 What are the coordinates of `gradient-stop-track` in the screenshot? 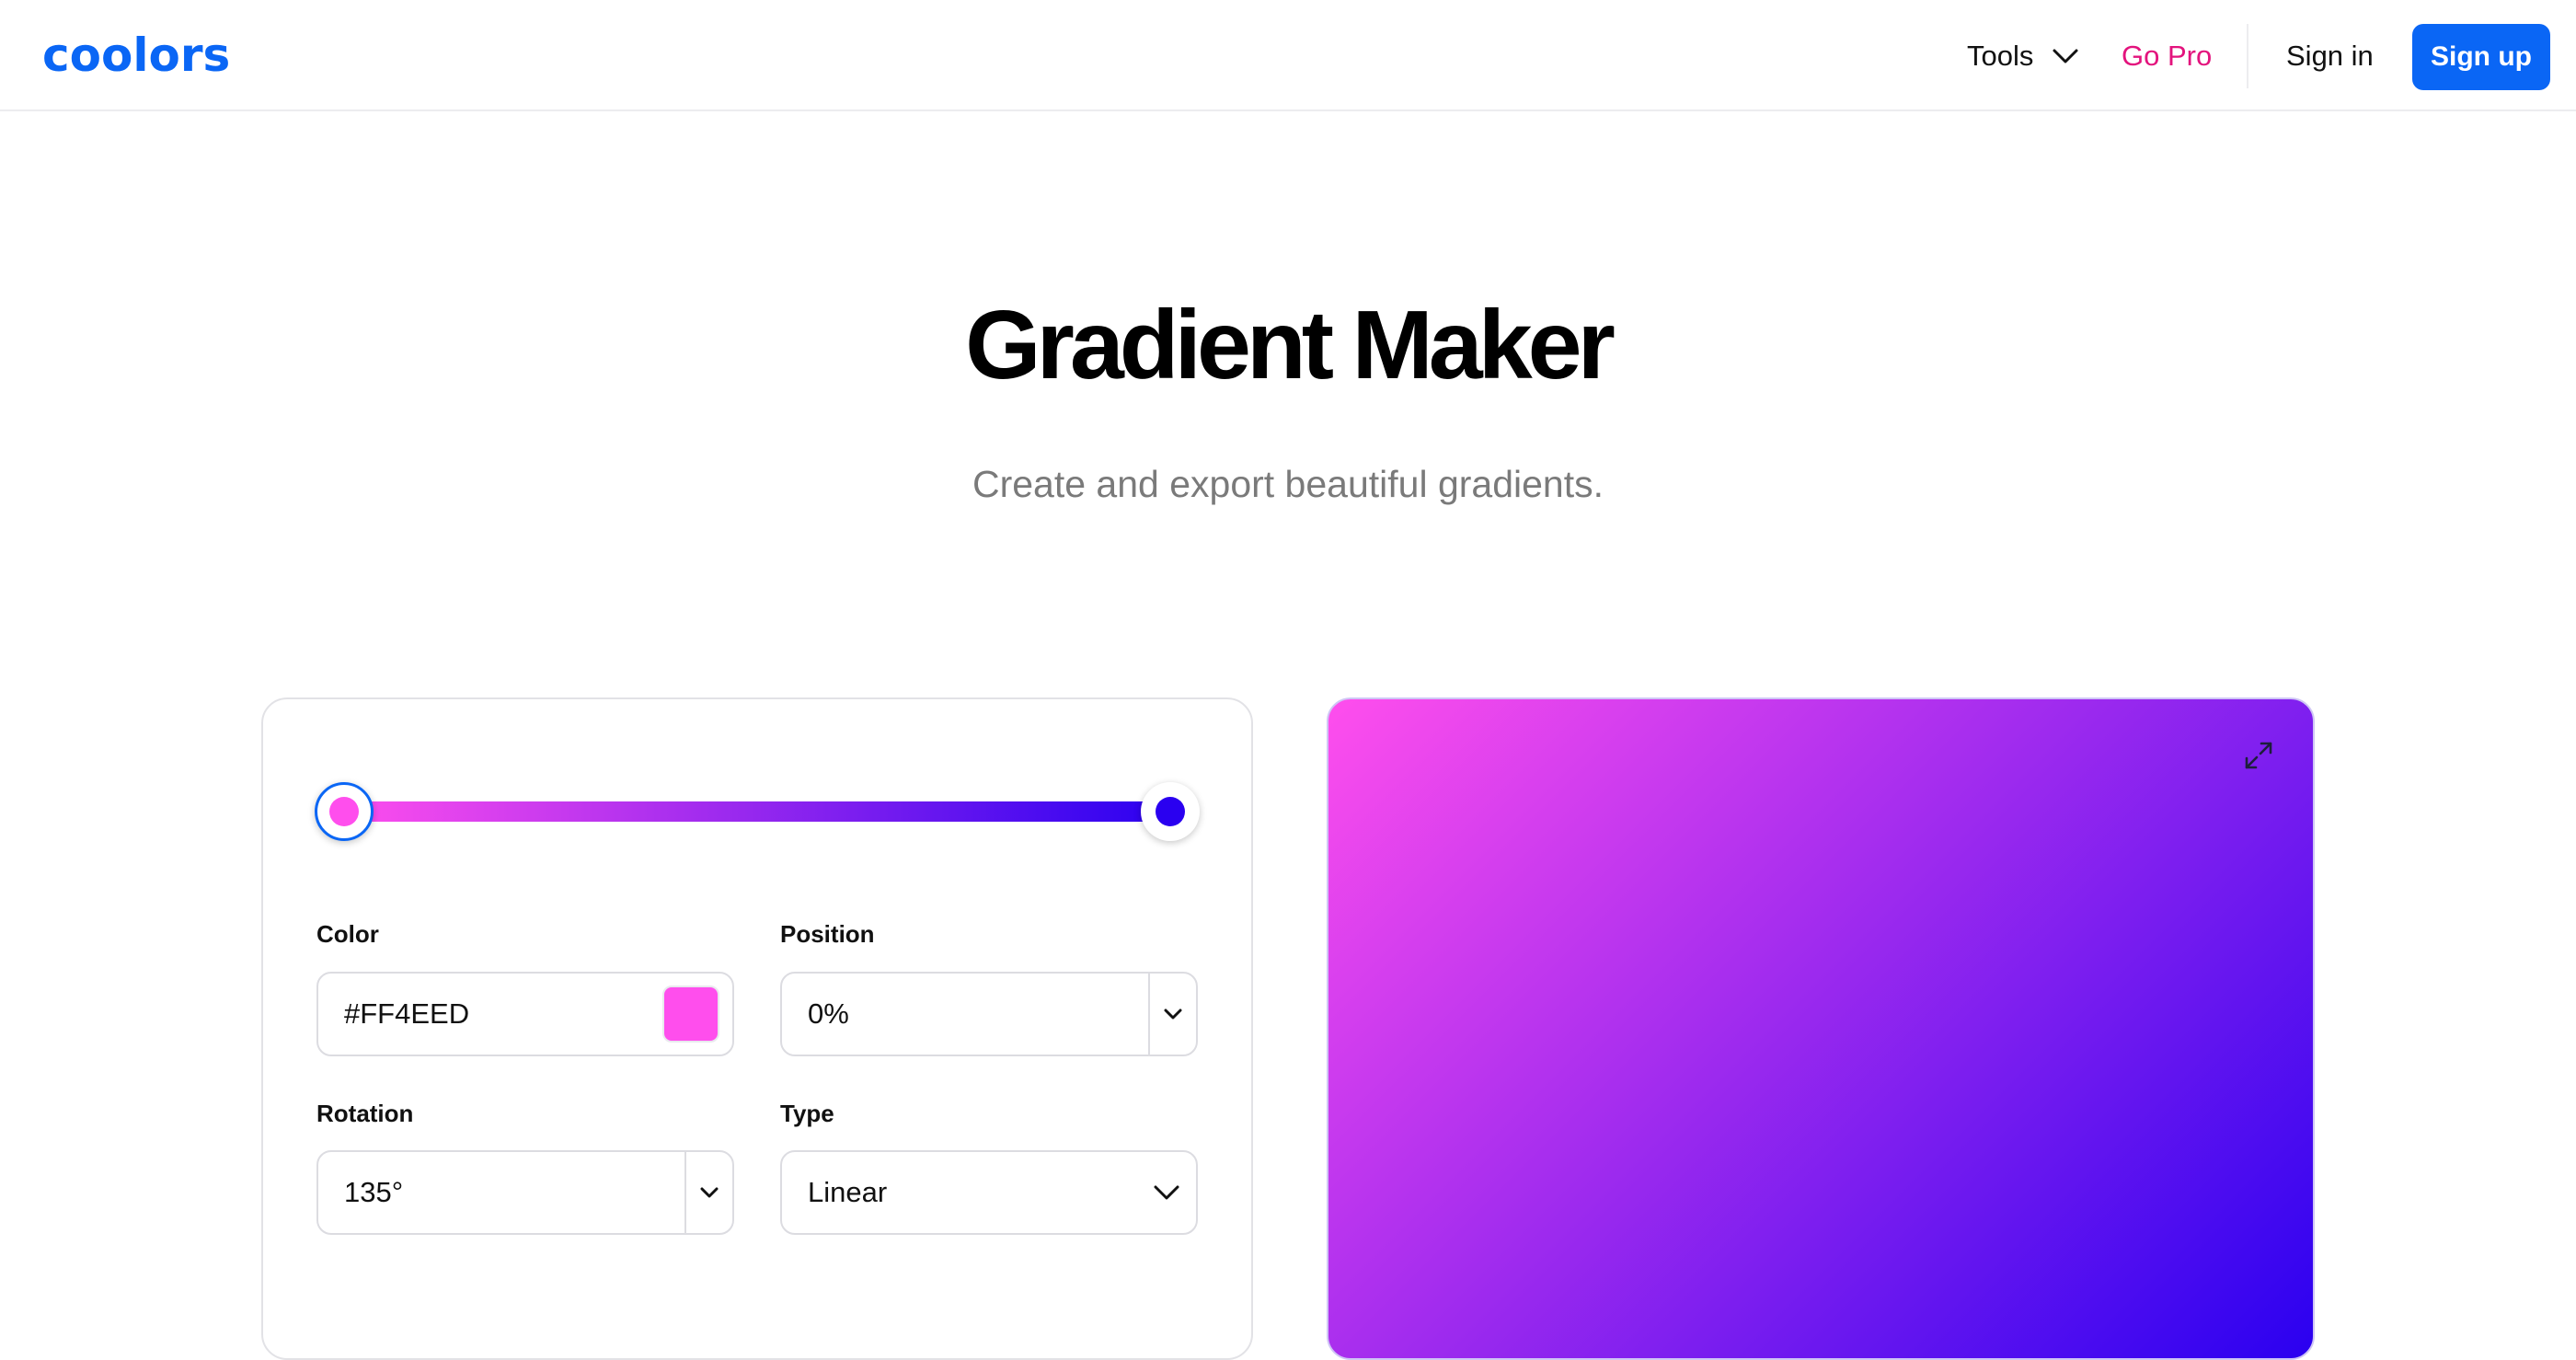 It's located at (756, 811).